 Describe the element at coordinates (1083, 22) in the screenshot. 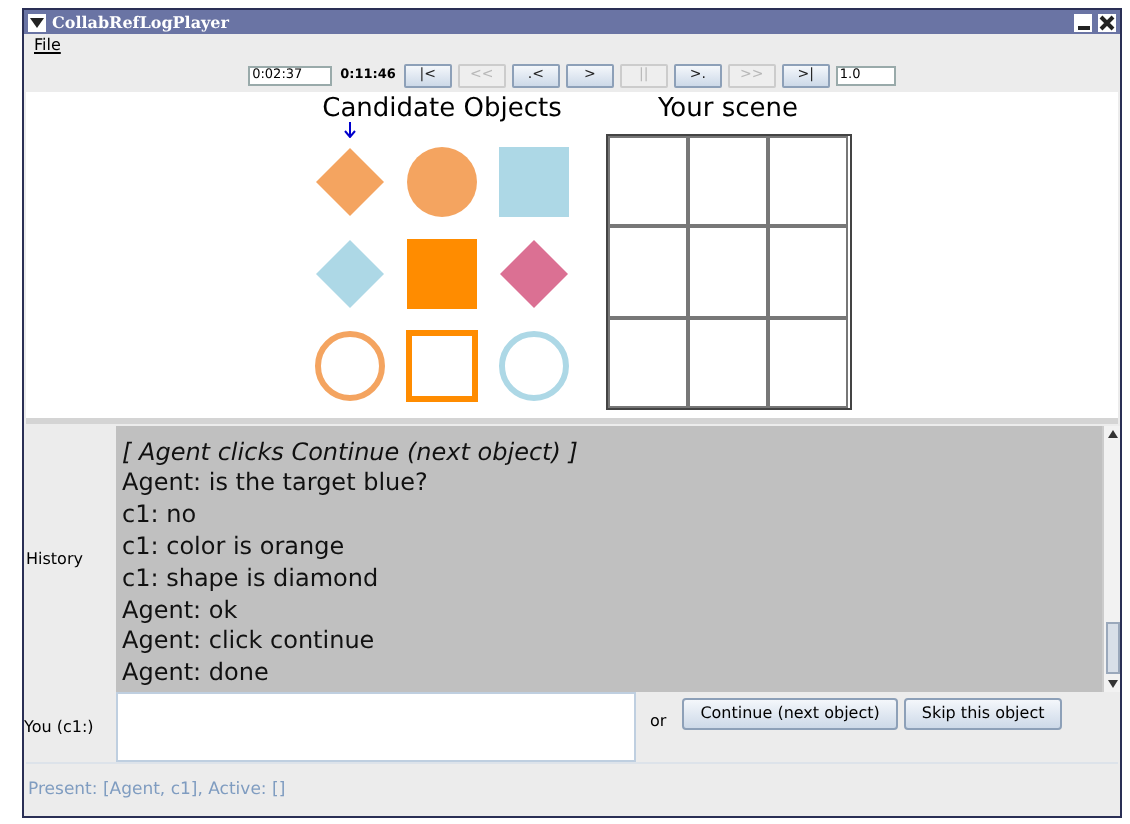

I see `minimize-button` at that location.